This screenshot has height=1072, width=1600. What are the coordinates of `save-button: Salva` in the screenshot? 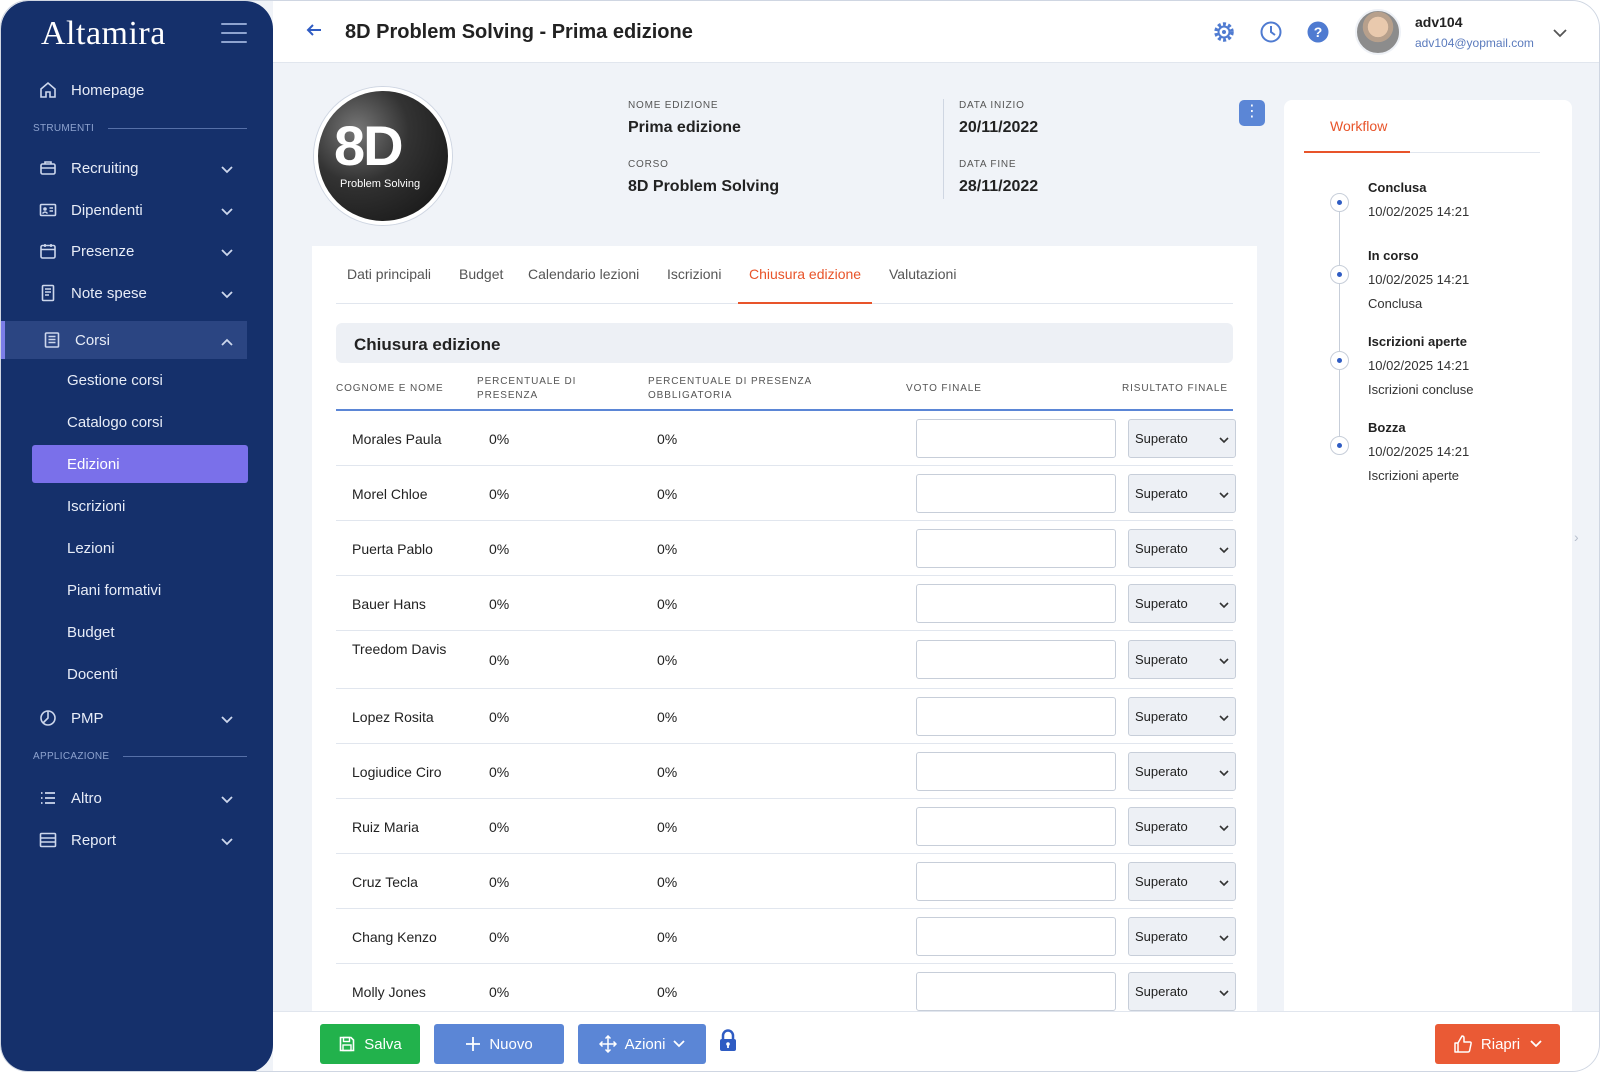 It's located at (370, 1044).